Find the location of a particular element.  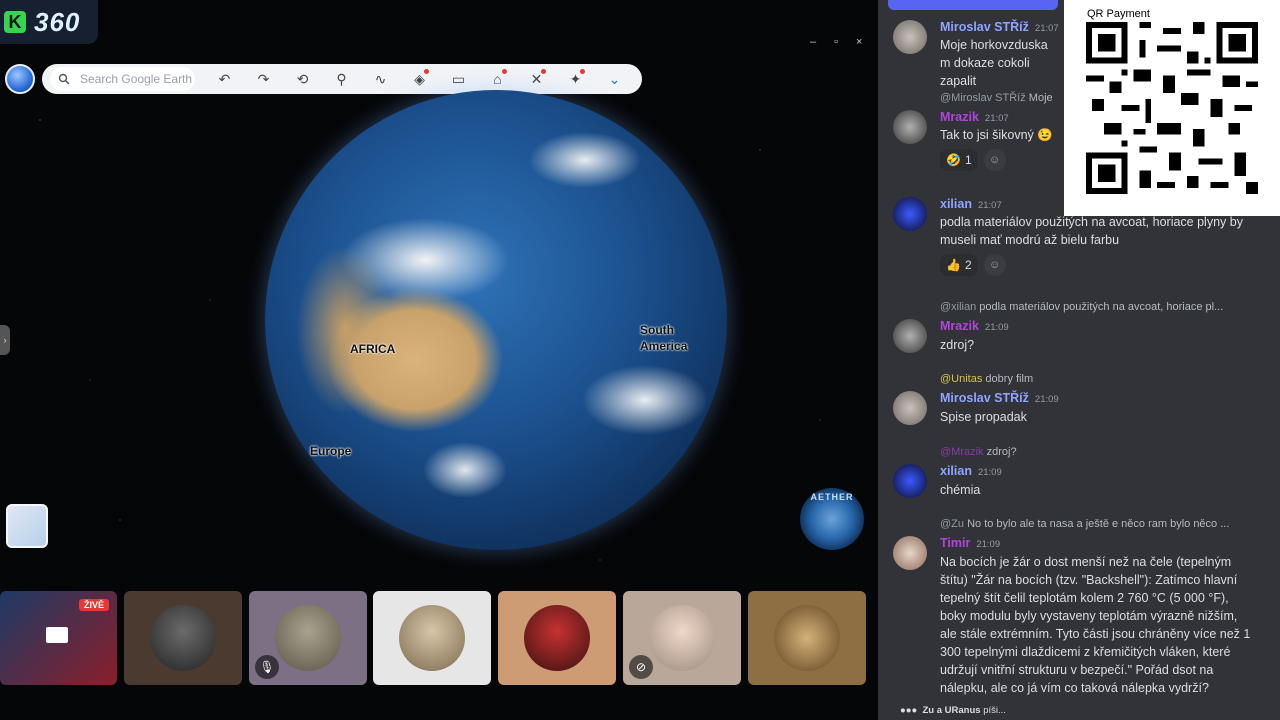

reaction: 👍 2 is located at coordinates (959, 265).